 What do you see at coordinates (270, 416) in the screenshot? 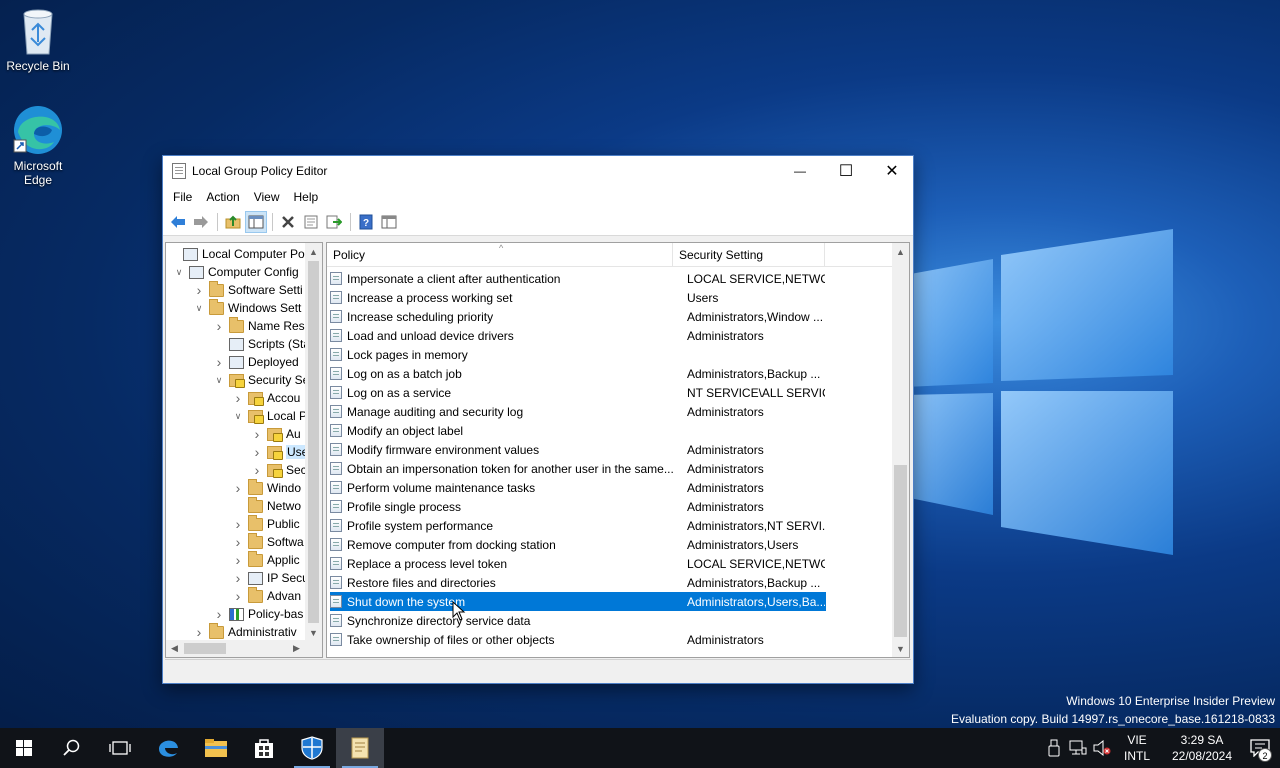
I see `tree-item: ∨ Local P` at bounding box center [270, 416].